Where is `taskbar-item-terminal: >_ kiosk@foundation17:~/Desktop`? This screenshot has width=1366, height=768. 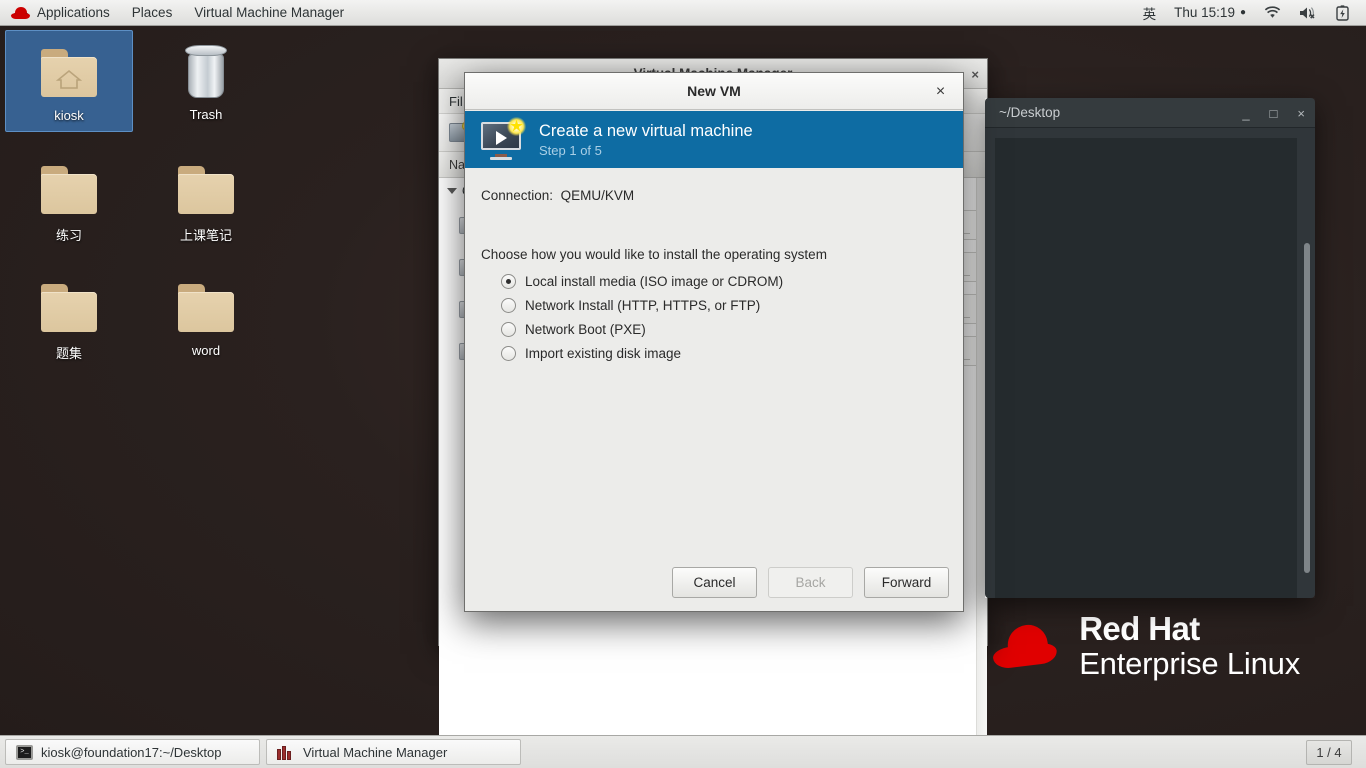 taskbar-item-terminal: >_ kiosk@foundation17:~/Desktop is located at coordinates (132, 752).